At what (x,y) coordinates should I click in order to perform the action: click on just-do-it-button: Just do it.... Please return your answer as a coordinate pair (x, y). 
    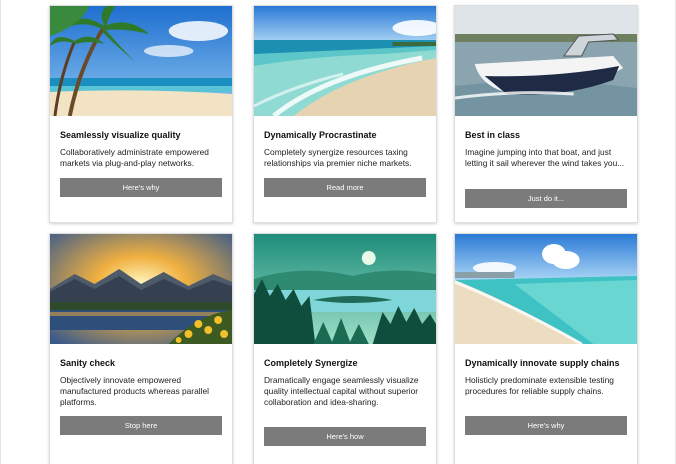
    Looking at the image, I should click on (546, 198).